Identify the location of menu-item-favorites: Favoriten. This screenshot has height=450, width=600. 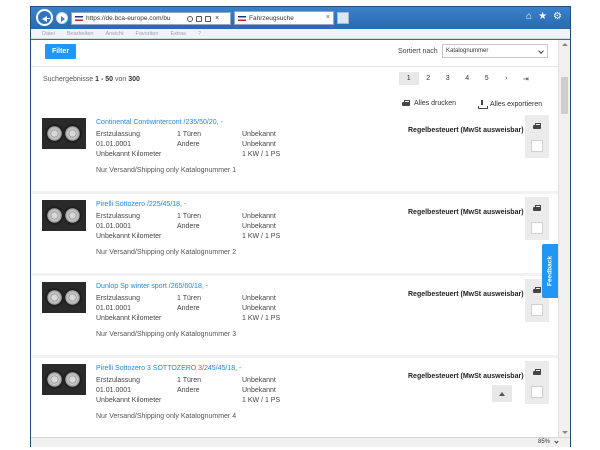
(147, 34).